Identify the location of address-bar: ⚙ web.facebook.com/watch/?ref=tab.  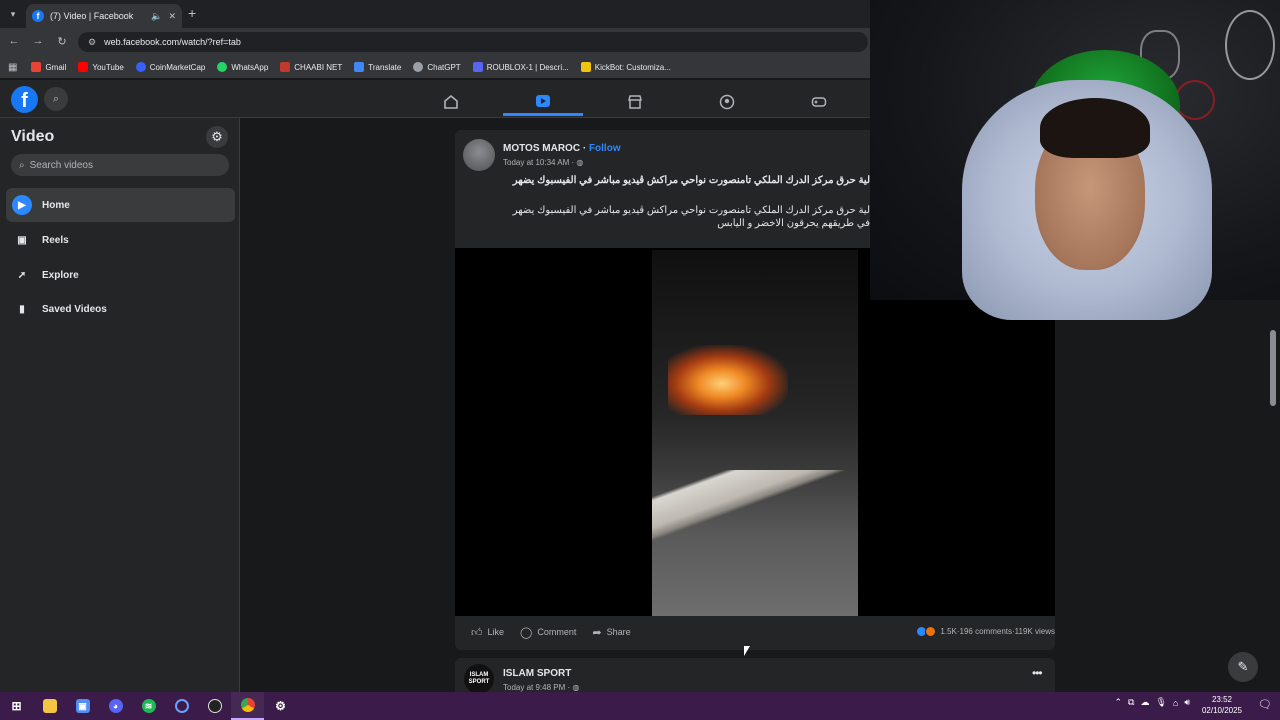
(473, 42).